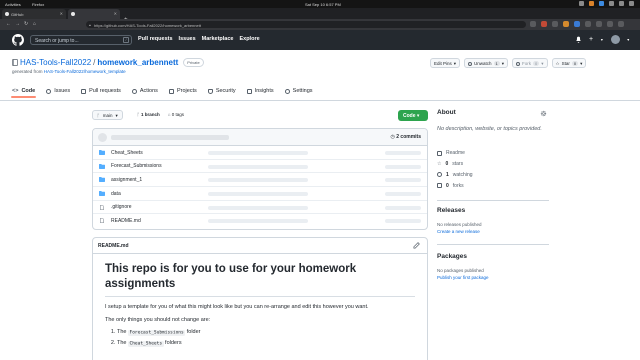 This screenshot has width=640, height=360. Describe the element at coordinates (176, 114) in the screenshot. I see `tags-link: ⌂ 0 tags` at that location.